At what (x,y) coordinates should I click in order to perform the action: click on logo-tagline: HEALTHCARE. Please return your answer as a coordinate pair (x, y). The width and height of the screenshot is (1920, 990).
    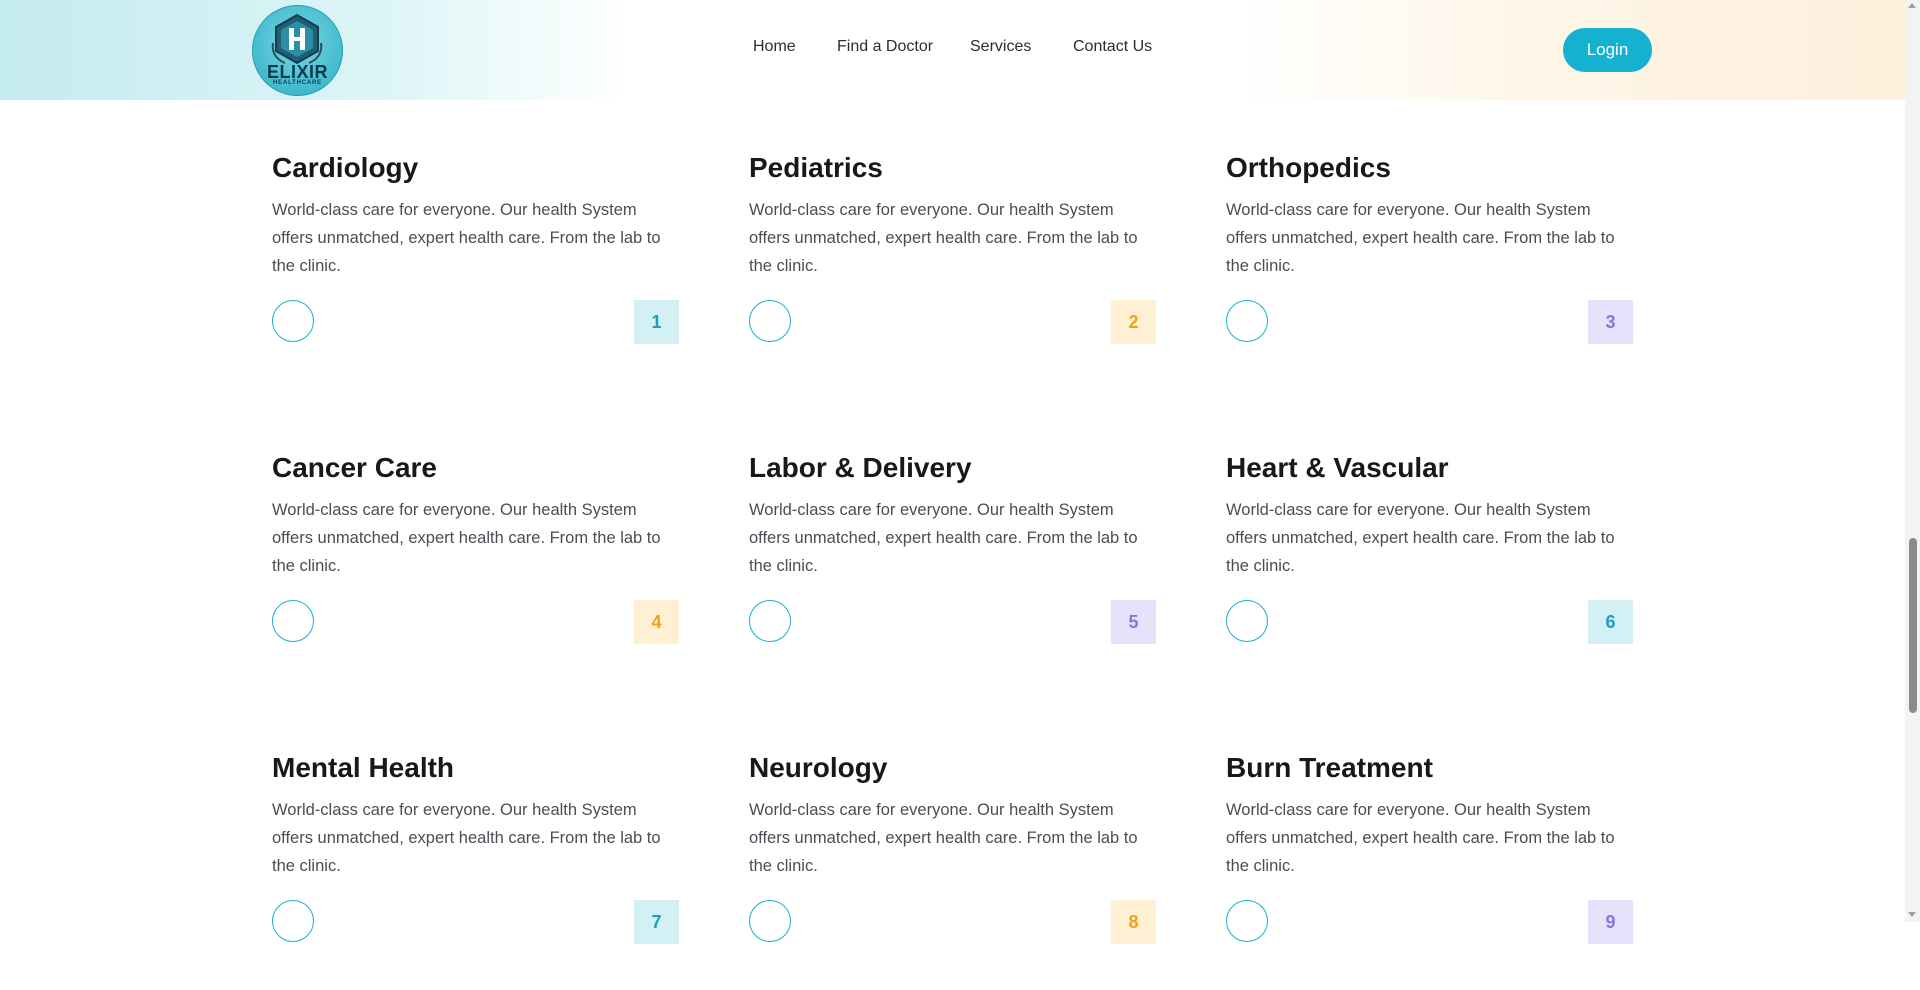
    Looking at the image, I should click on (297, 83).